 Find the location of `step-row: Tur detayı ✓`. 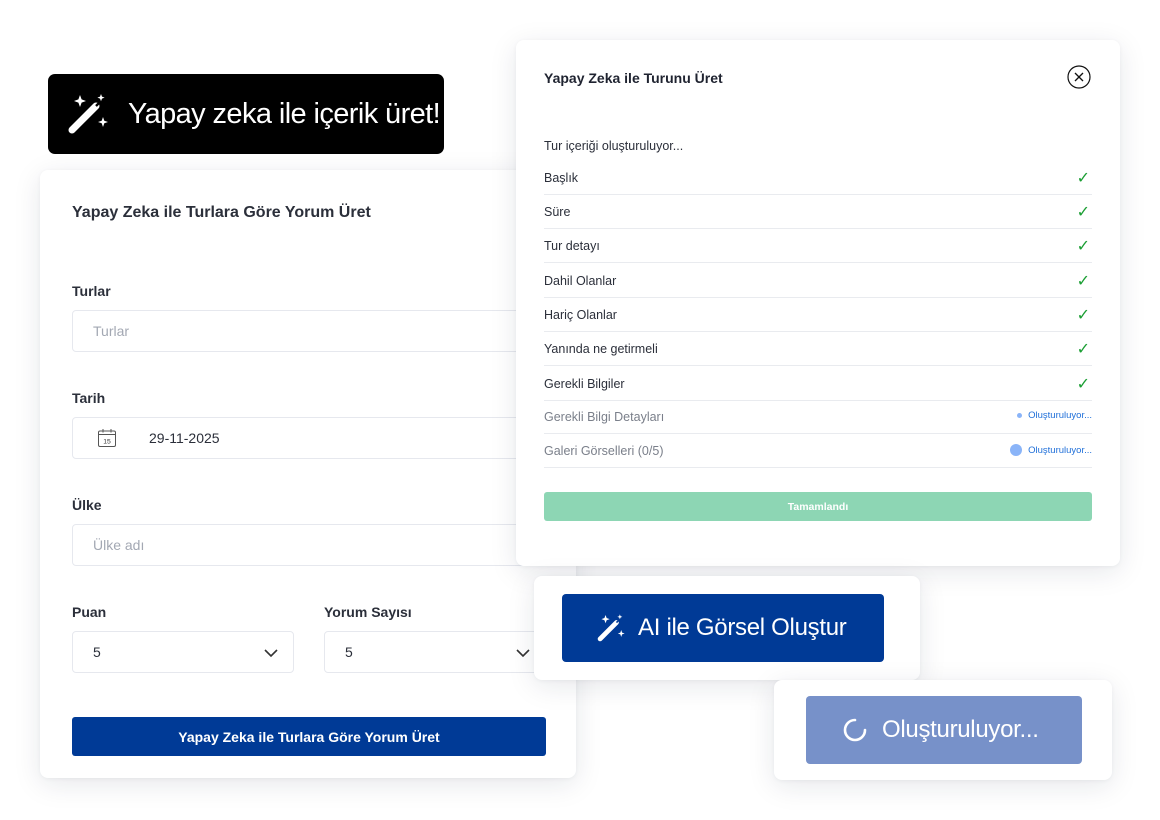

step-row: Tur detayı ✓ is located at coordinates (818, 246).